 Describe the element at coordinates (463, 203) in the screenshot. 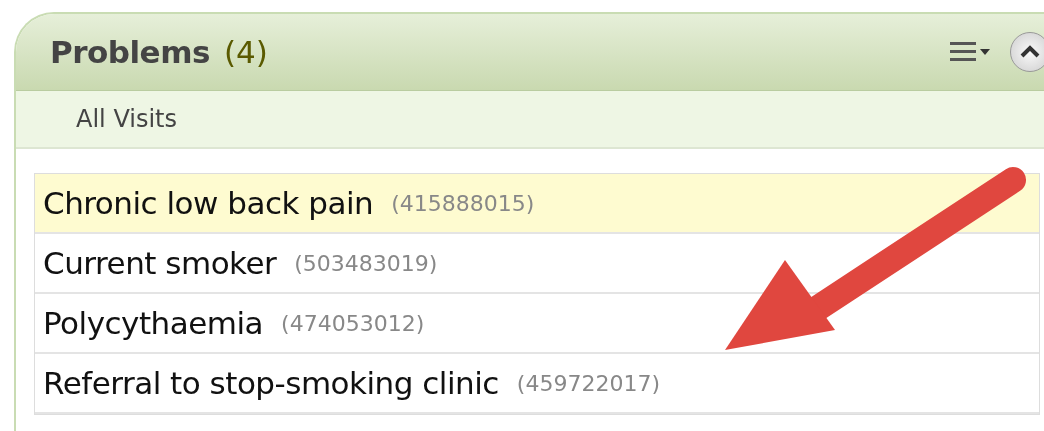

I see `problem-code: (415888015)` at that location.